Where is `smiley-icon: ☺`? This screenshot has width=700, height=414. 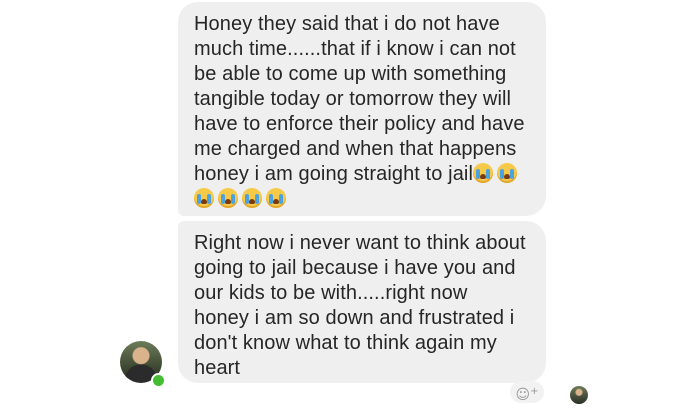 smiley-icon: ☺ is located at coordinates (523, 395).